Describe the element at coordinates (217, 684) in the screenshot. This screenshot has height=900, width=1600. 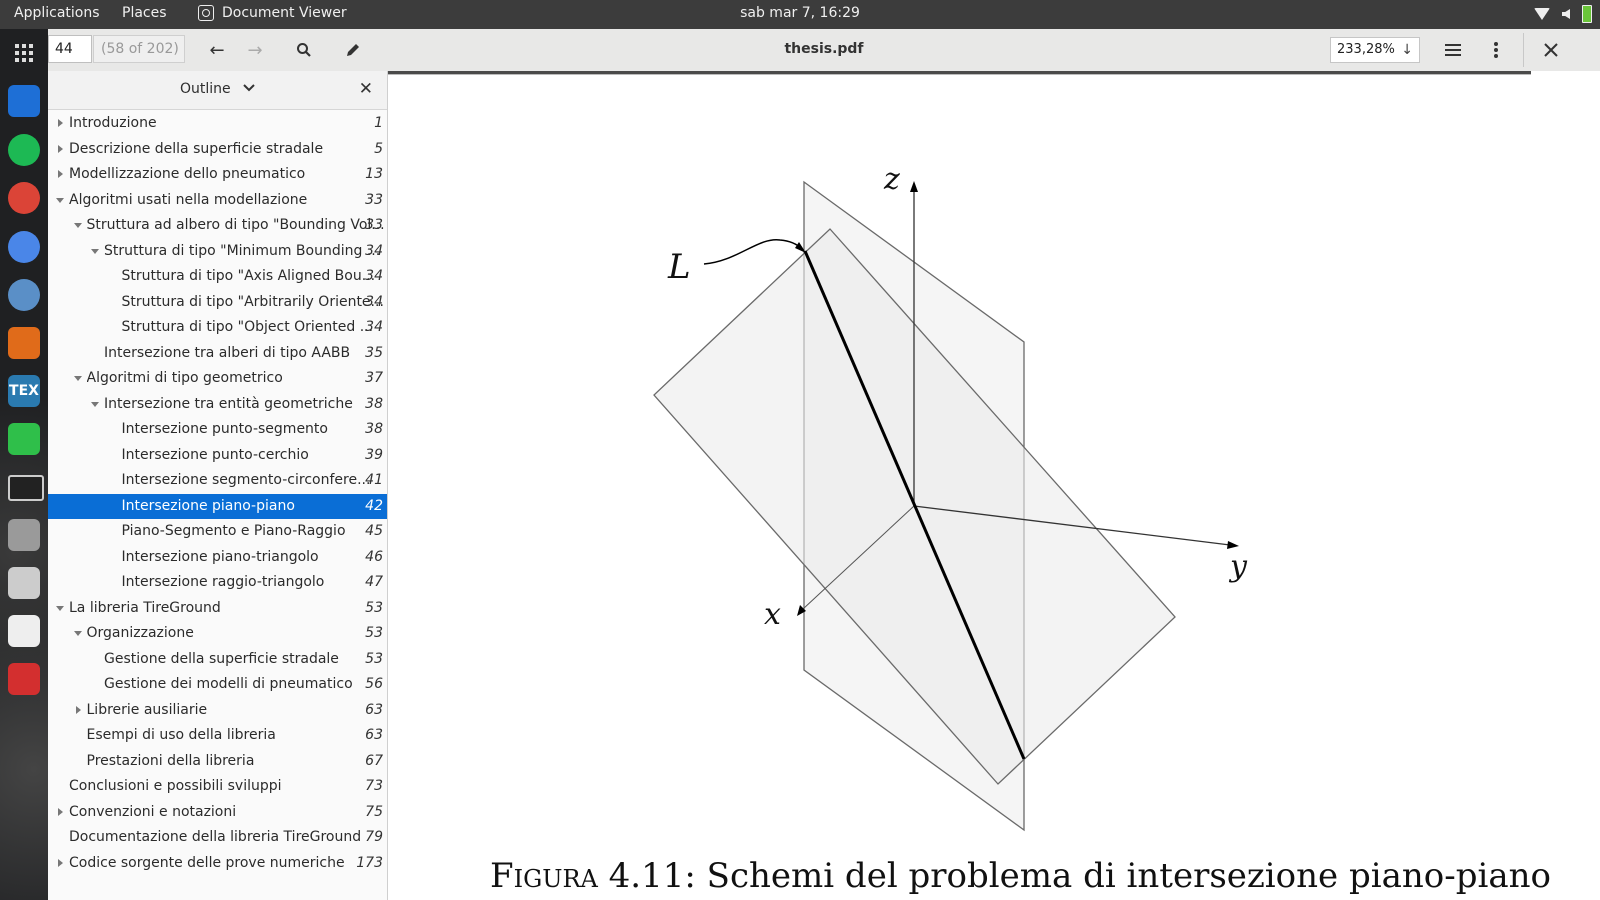
I see `outline-row: Gestione dei modelli di pneumatico 56` at that location.